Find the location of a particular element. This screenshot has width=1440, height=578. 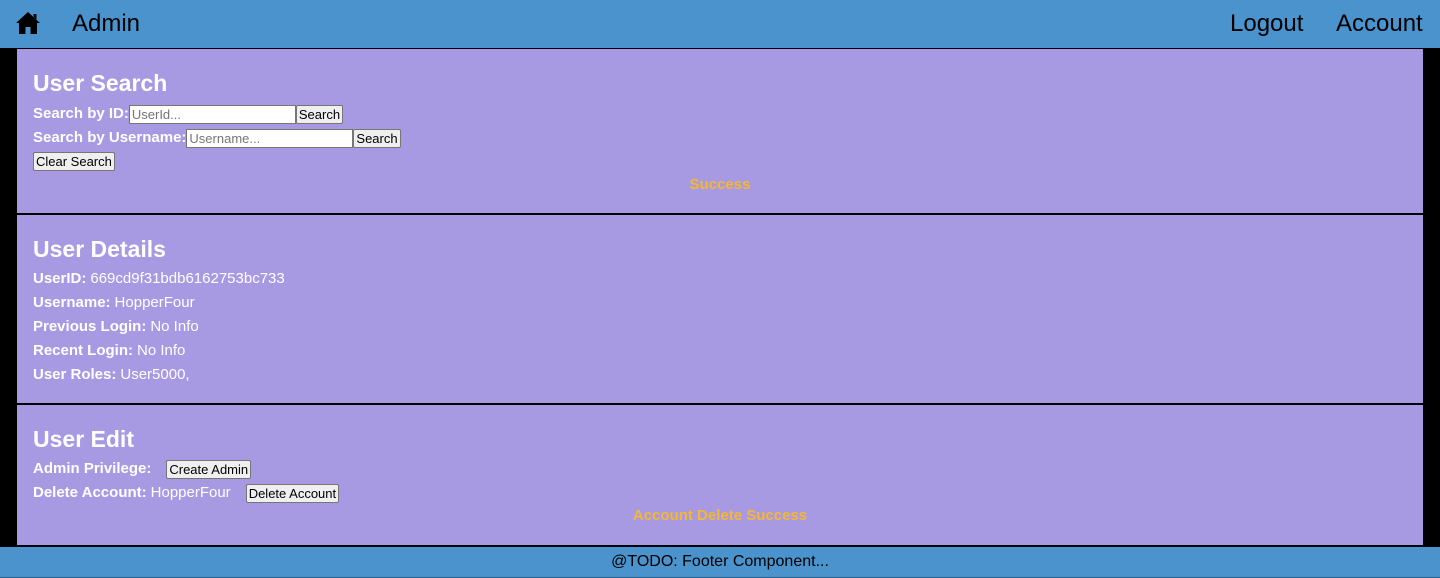

detail-row-recent-login: Recent Login: No Info is located at coordinates (109, 351).